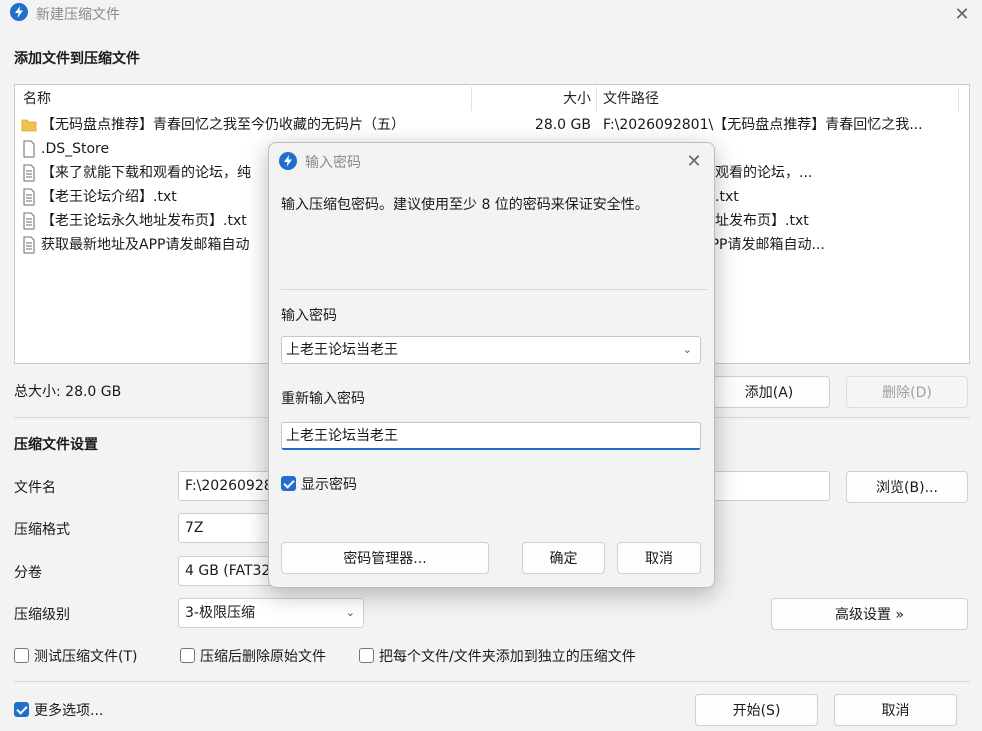 The height and width of the screenshot is (731, 982). Describe the element at coordinates (194, 528) in the screenshot. I see `format-value: 7Z` at that location.